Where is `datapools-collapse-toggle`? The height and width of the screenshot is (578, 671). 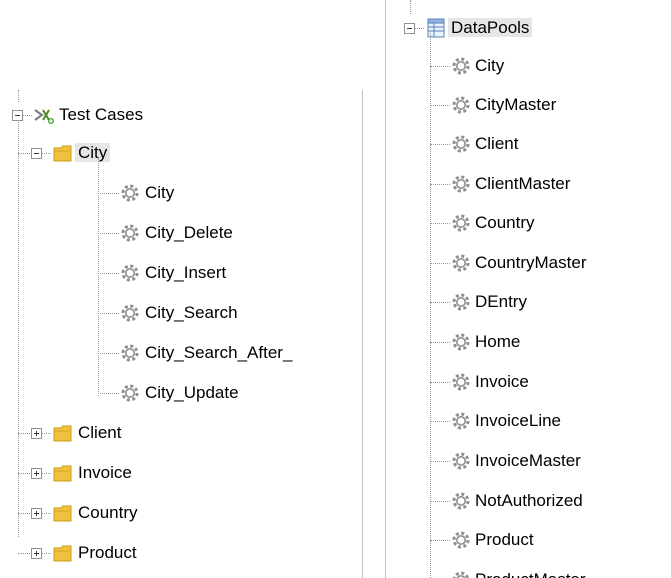
datapools-collapse-toggle is located at coordinates (409, 28).